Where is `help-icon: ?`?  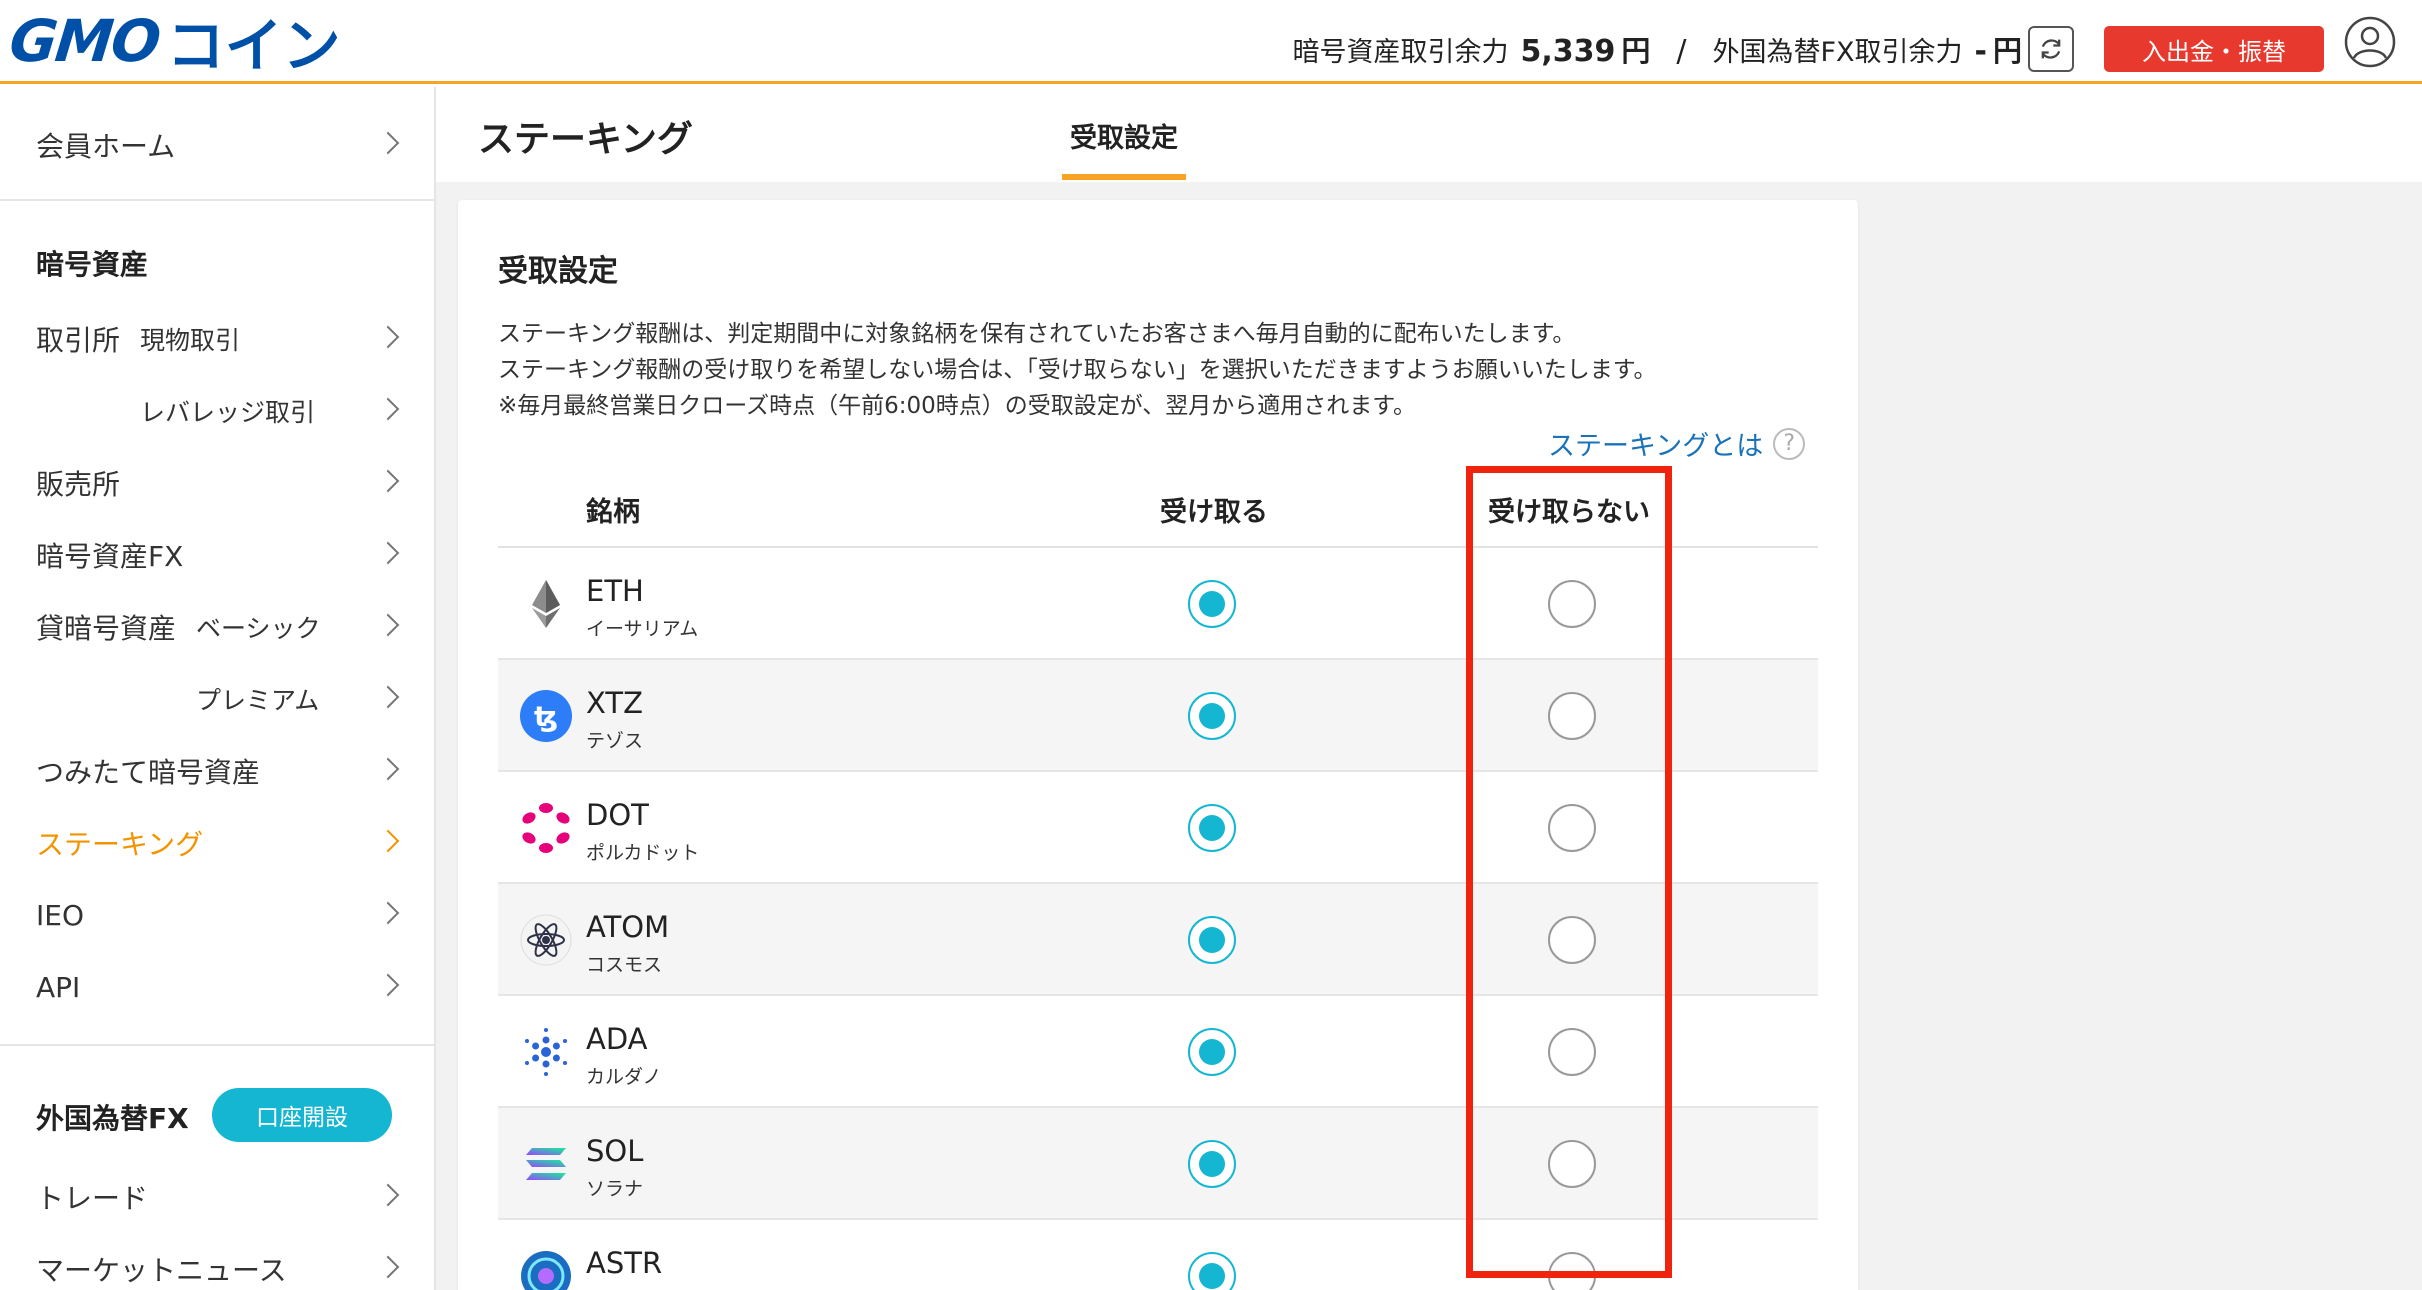
help-icon: ? is located at coordinates (1789, 443).